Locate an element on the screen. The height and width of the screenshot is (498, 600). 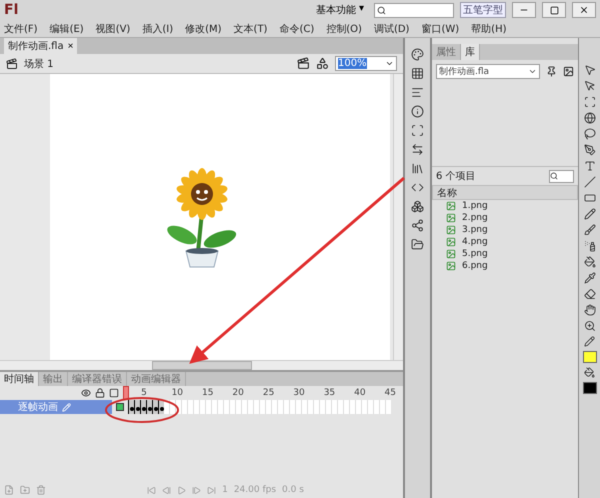
close-button is located at coordinates (584, 10).